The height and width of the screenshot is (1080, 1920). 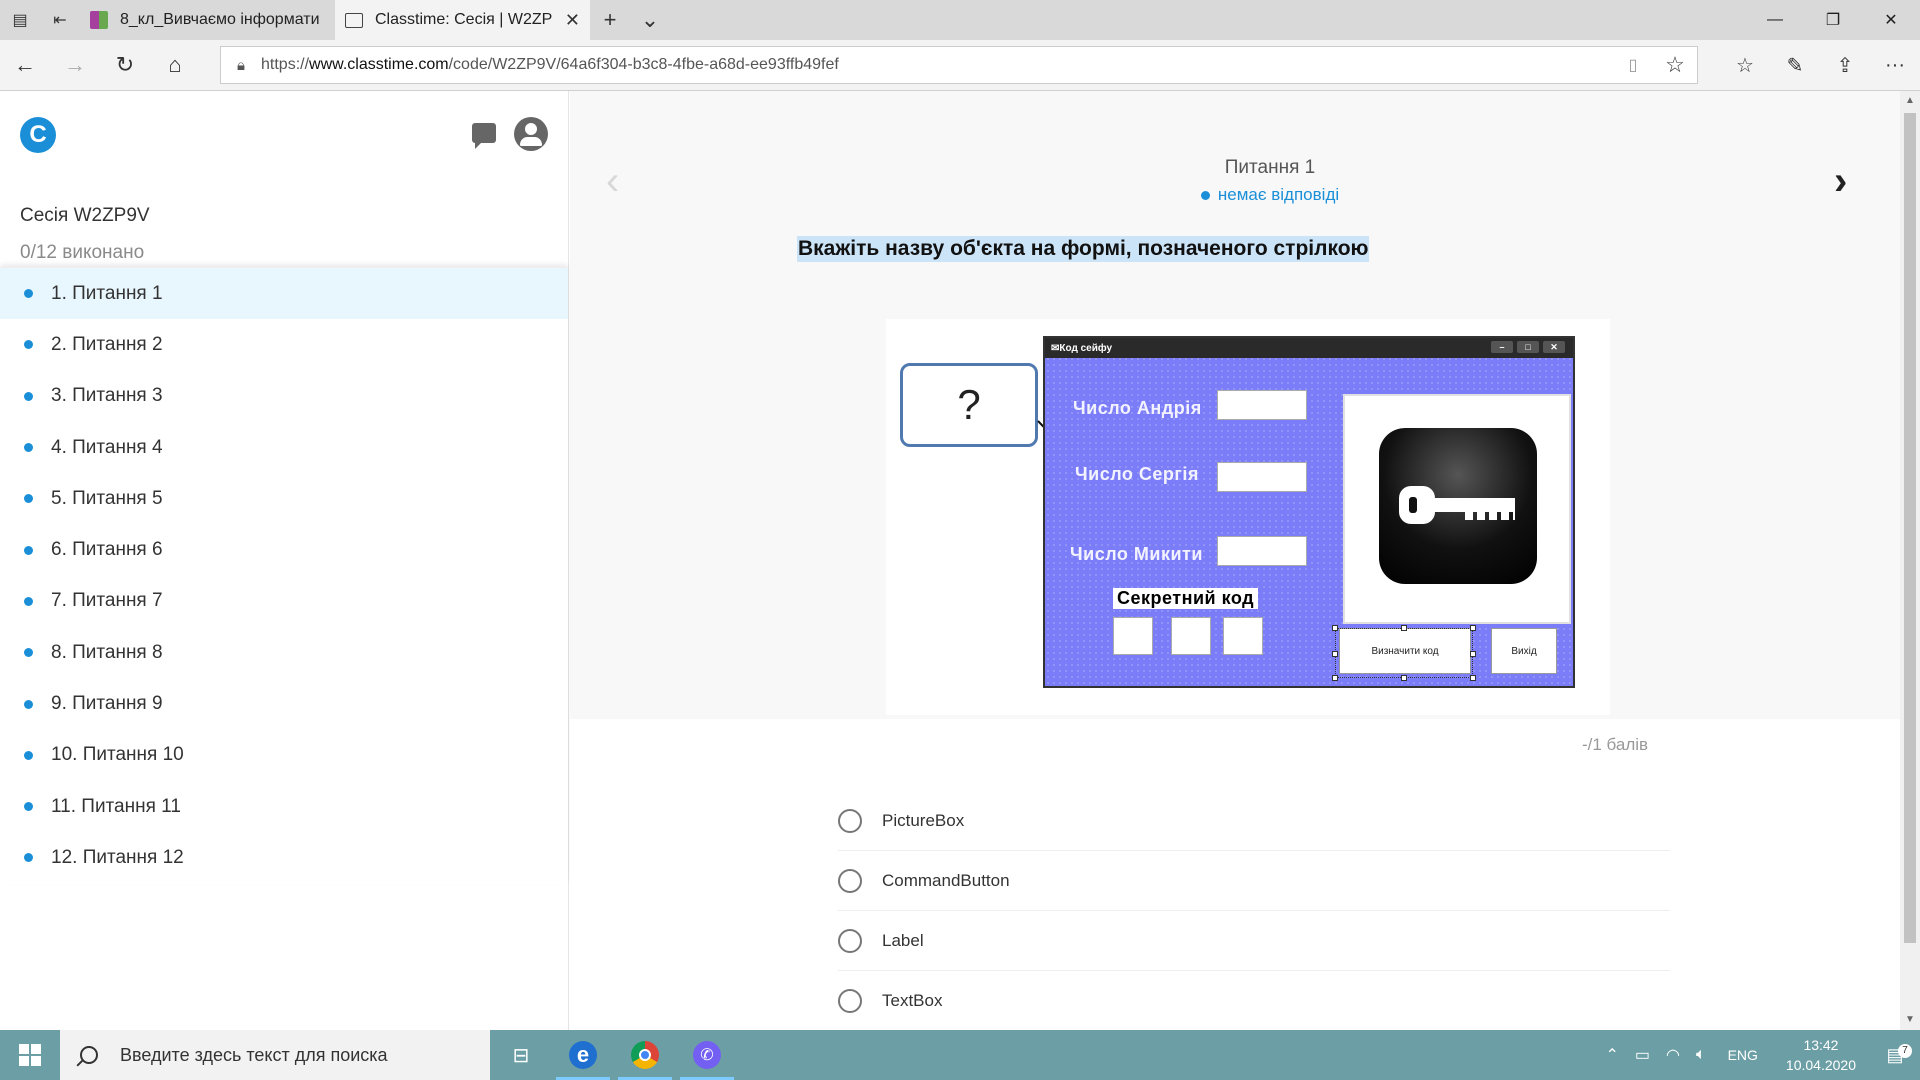 What do you see at coordinates (284, 447) in the screenshot?
I see `question-list-item: 4. Питання 4` at bounding box center [284, 447].